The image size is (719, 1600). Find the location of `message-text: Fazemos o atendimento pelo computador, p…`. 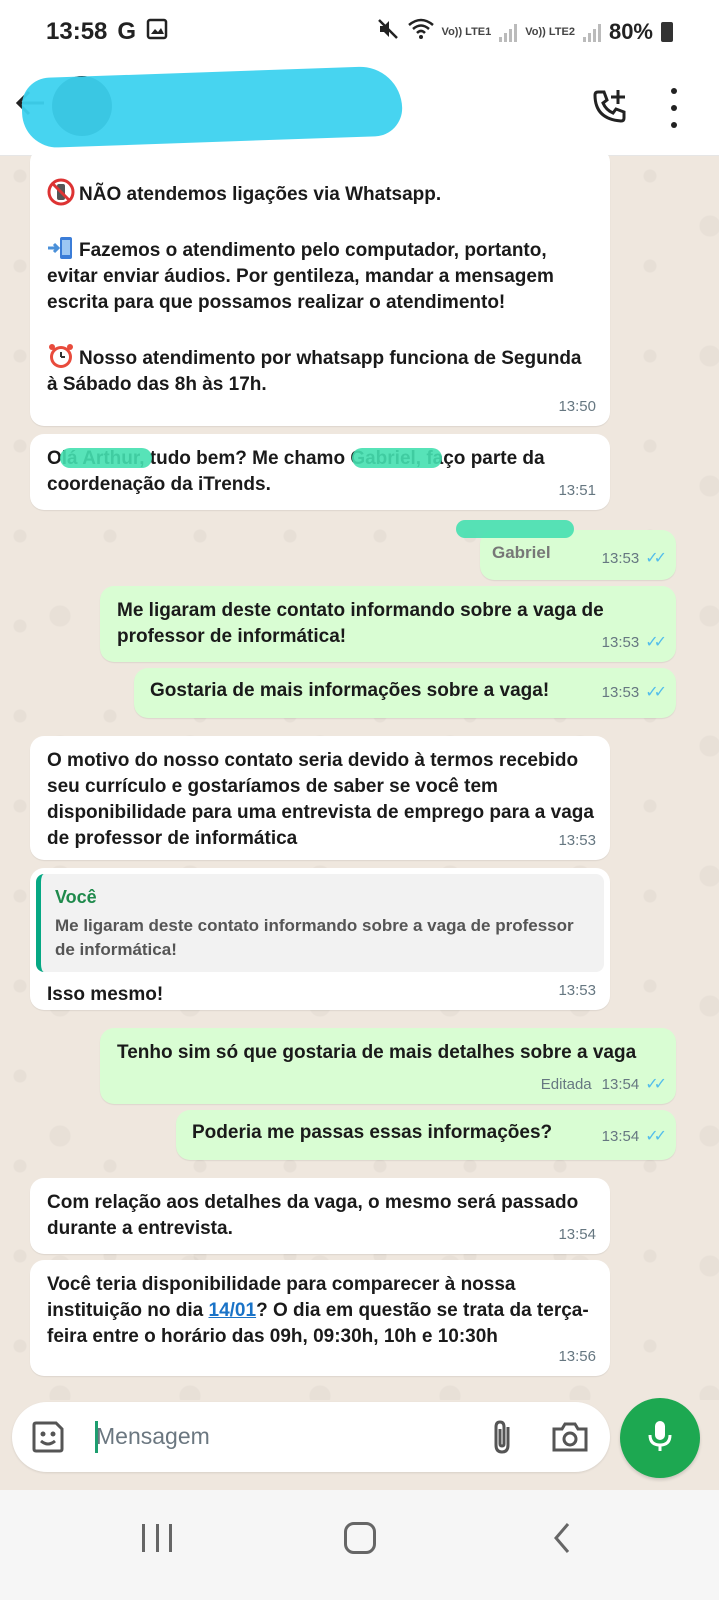

message-text: Fazemos o atendimento pelo computador, p… is located at coordinates (320, 275).